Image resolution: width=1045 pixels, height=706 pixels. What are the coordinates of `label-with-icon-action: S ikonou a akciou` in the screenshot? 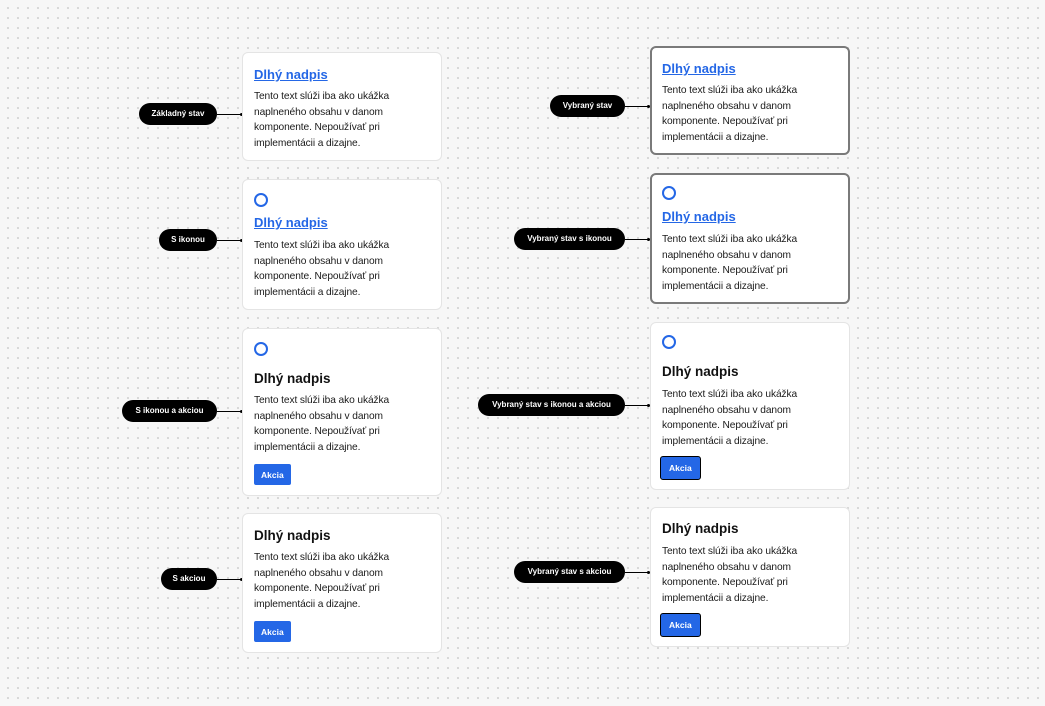 It's located at (169, 411).